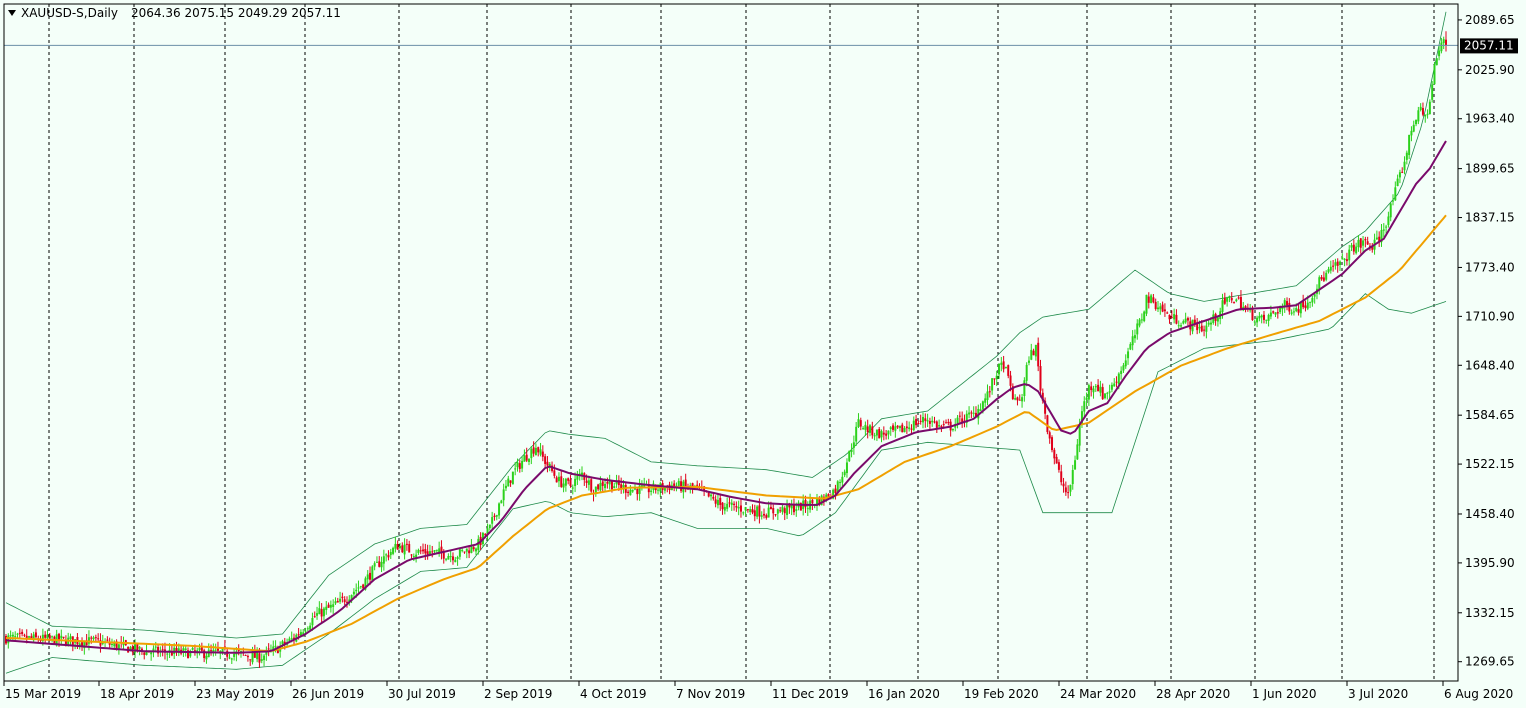  What do you see at coordinates (1490, 267) in the screenshot?
I see `y-tick-label: 1773.40` at bounding box center [1490, 267].